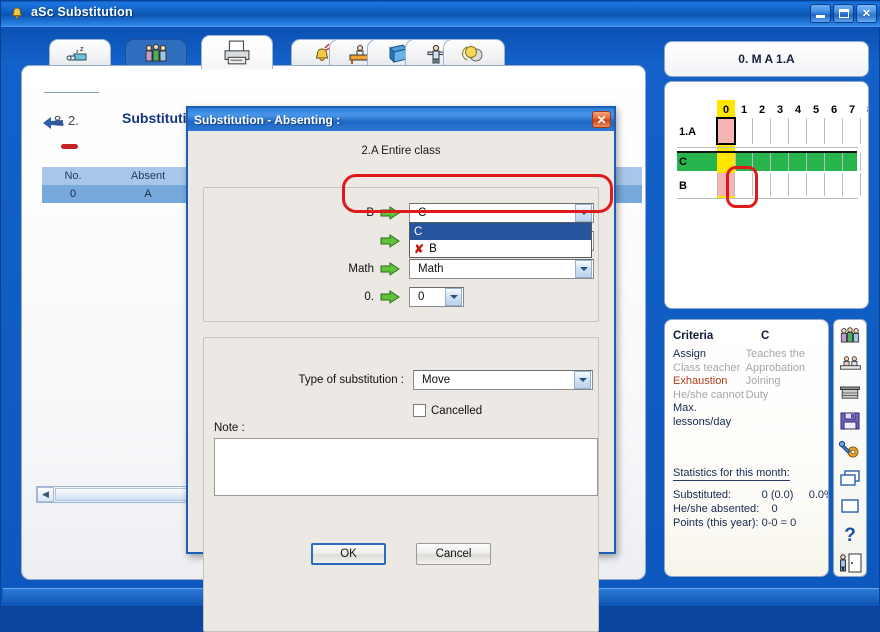 This screenshot has height=632, width=880. I want to click on page-title: Substituti, so click(154, 118).